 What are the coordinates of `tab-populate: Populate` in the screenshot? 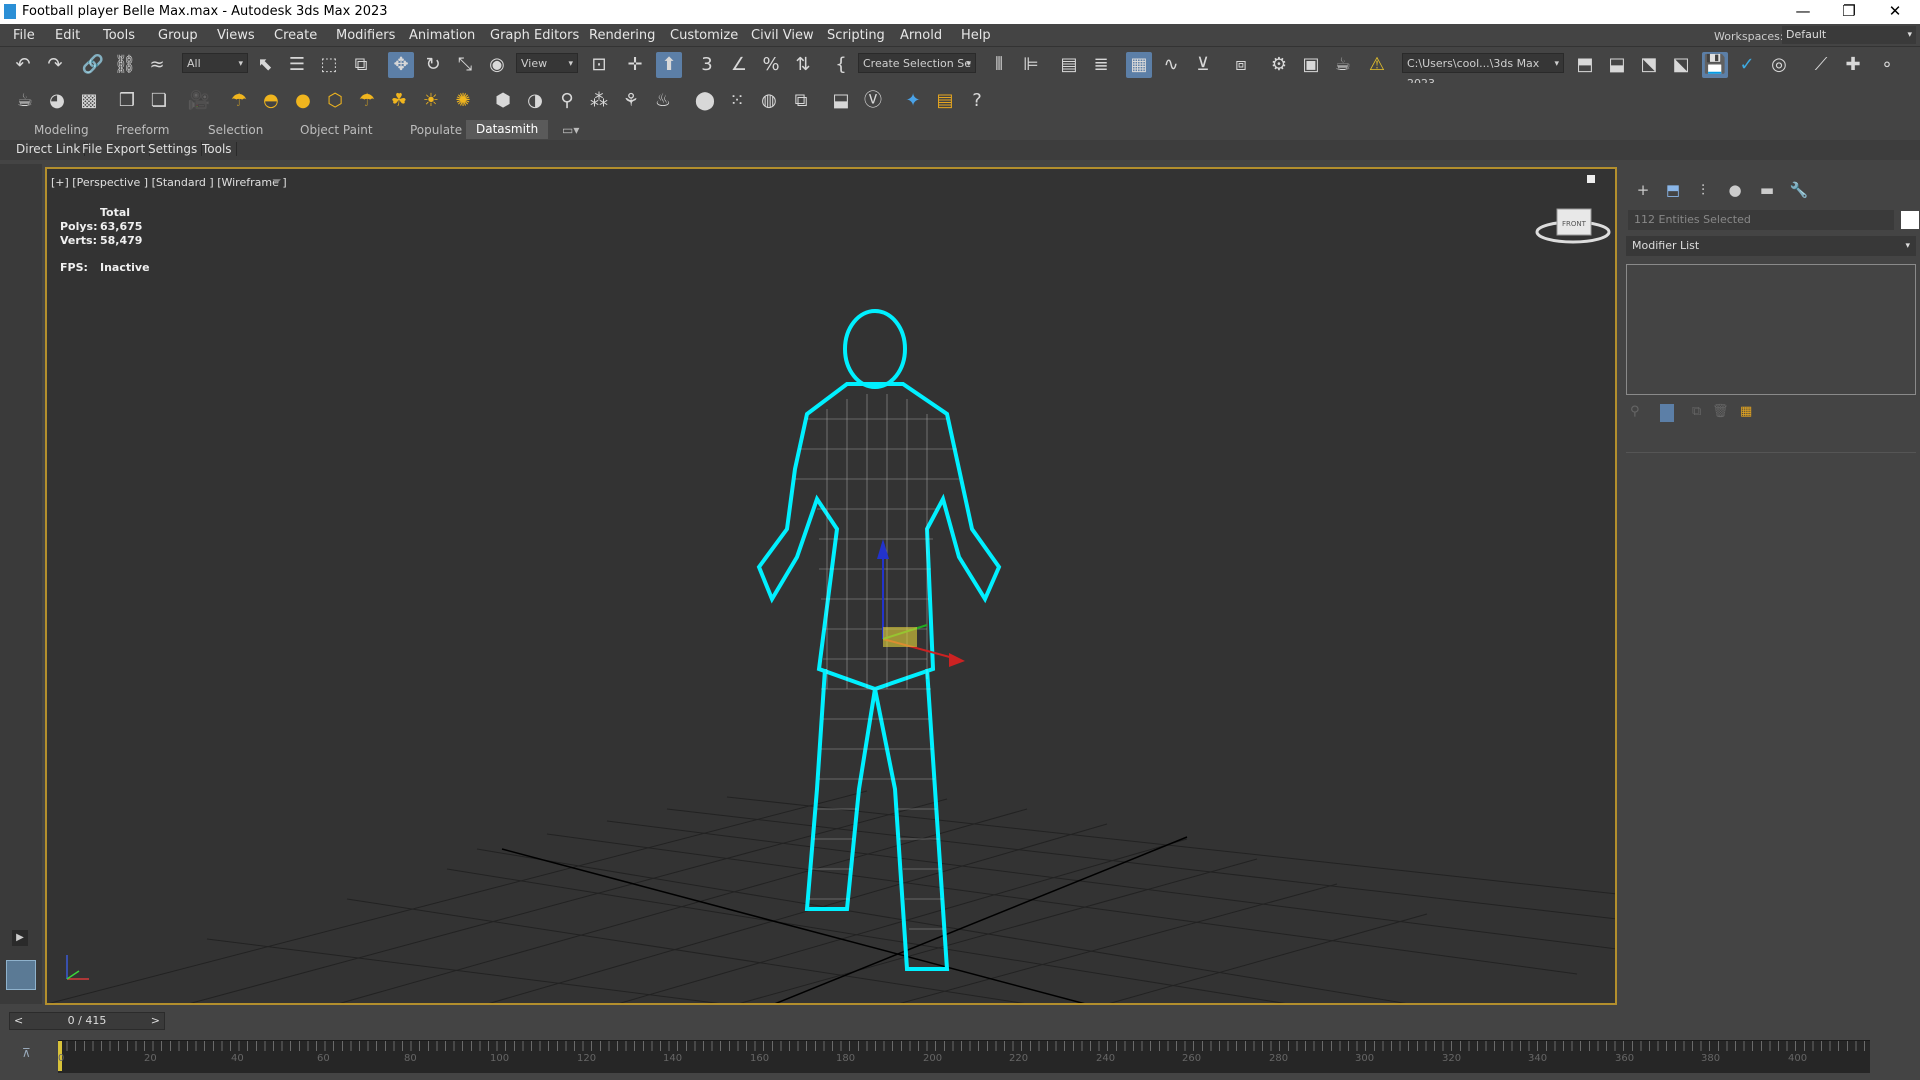 It's located at (436, 130).